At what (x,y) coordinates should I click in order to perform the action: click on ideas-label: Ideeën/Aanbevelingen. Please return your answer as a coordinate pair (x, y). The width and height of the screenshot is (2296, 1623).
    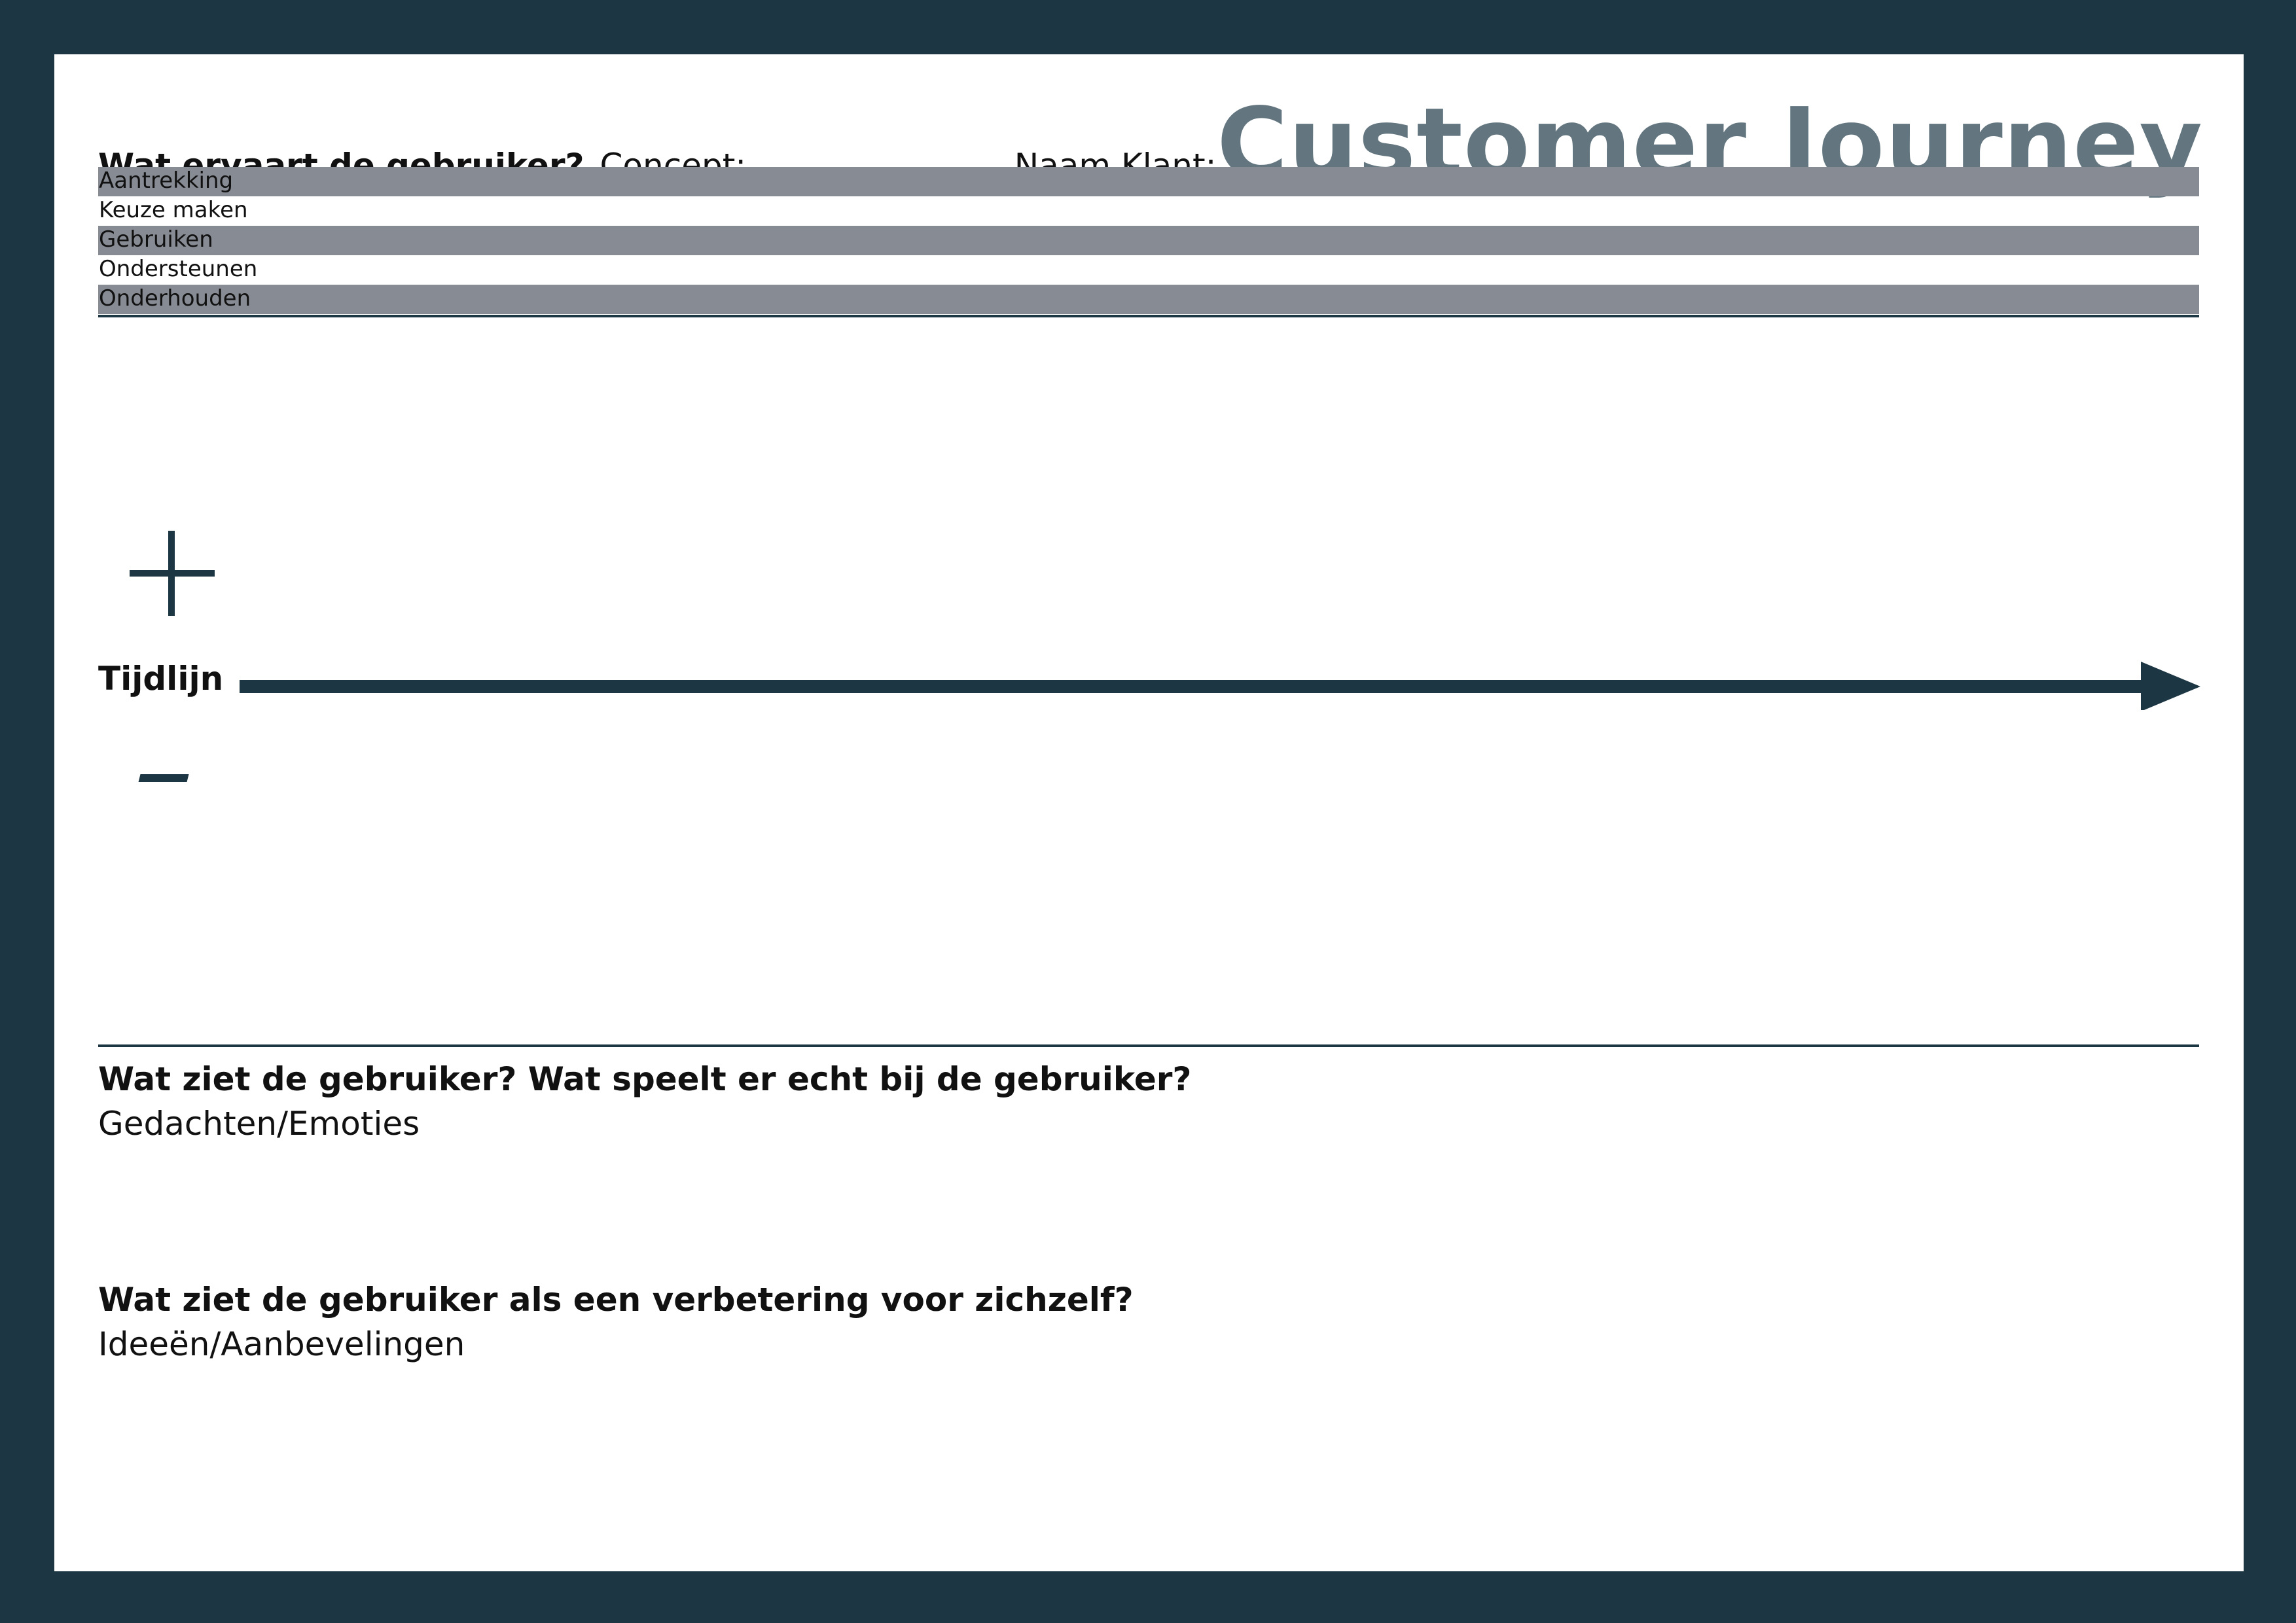
    Looking at the image, I should click on (281, 1344).